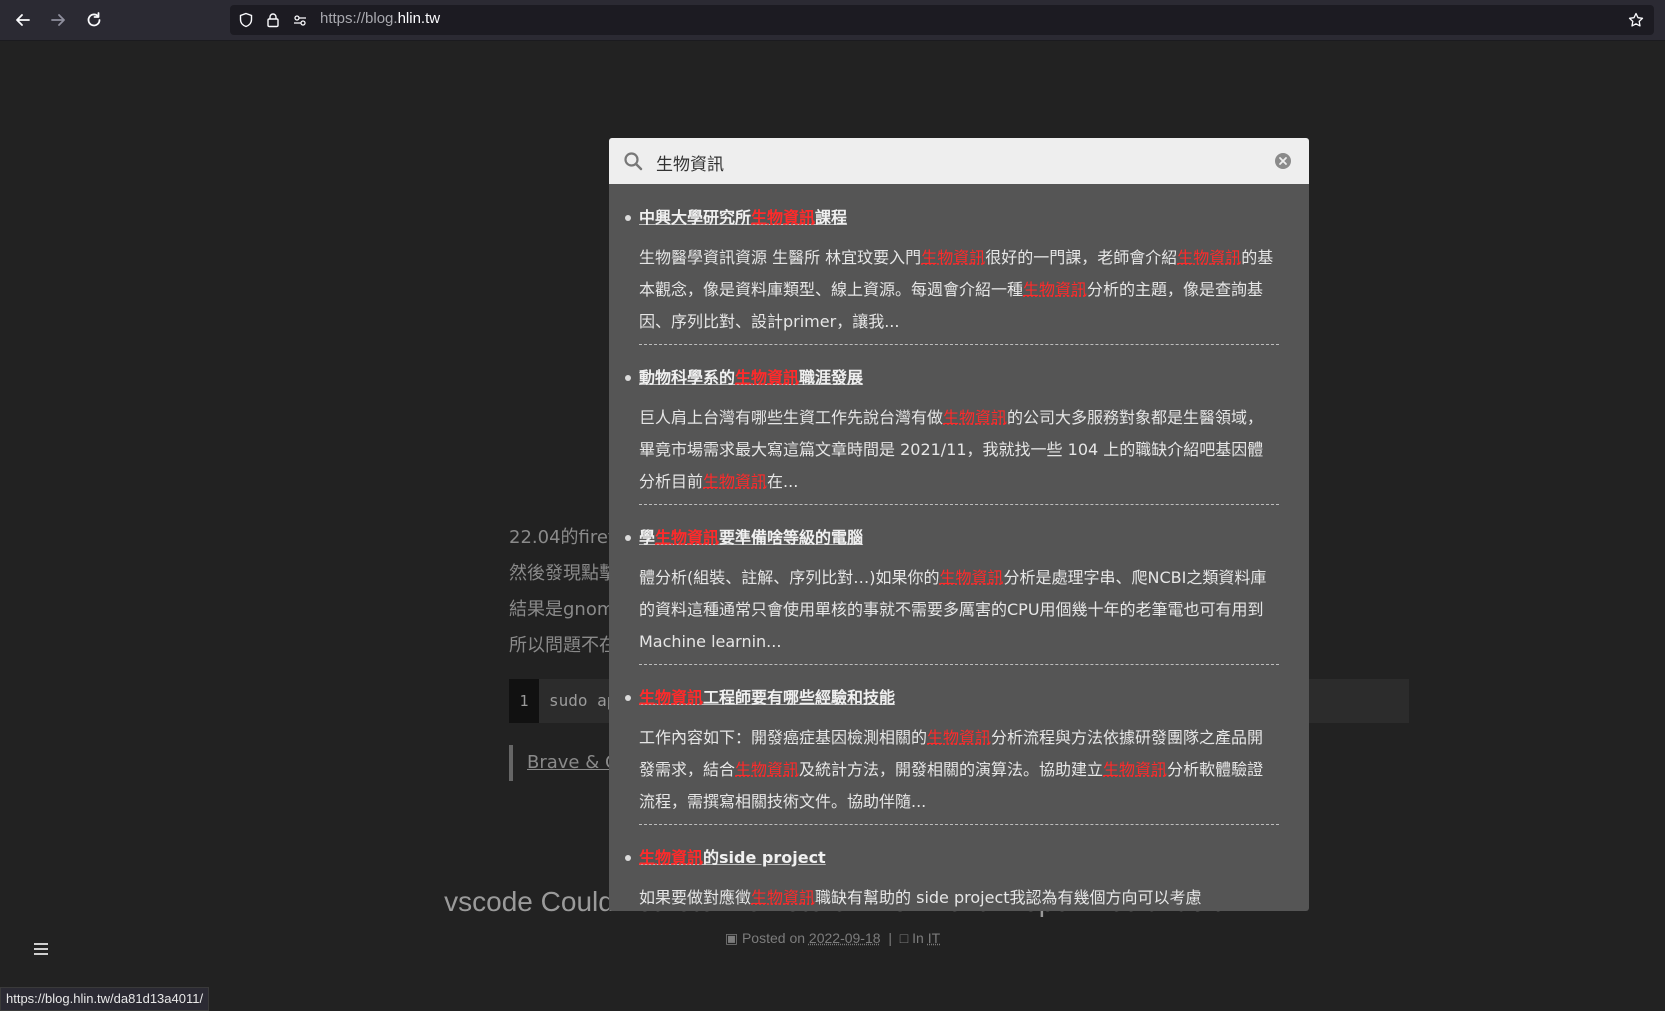 The height and width of the screenshot is (1011, 1665). Describe the element at coordinates (731, 938) in the screenshot. I see `calendar-icon: ▣` at that location.